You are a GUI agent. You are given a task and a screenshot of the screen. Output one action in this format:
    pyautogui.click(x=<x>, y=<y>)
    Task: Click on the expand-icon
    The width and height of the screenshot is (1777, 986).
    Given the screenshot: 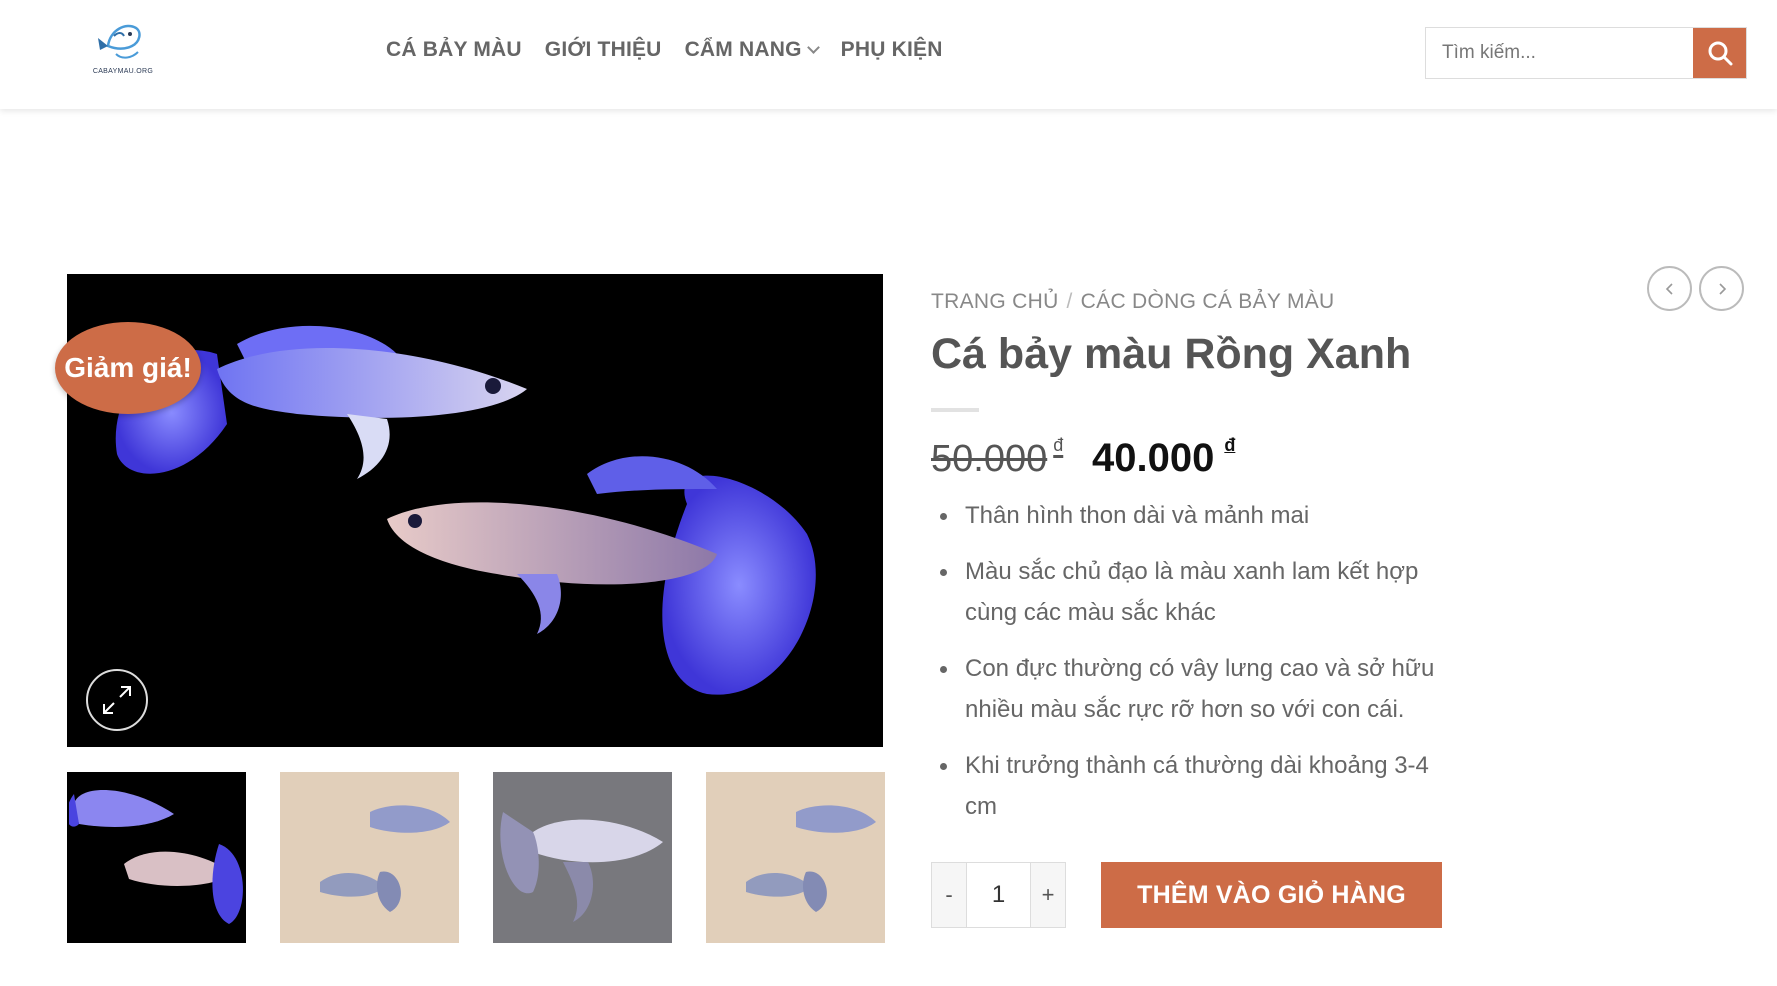 What is the action you would take?
    pyautogui.click(x=117, y=700)
    